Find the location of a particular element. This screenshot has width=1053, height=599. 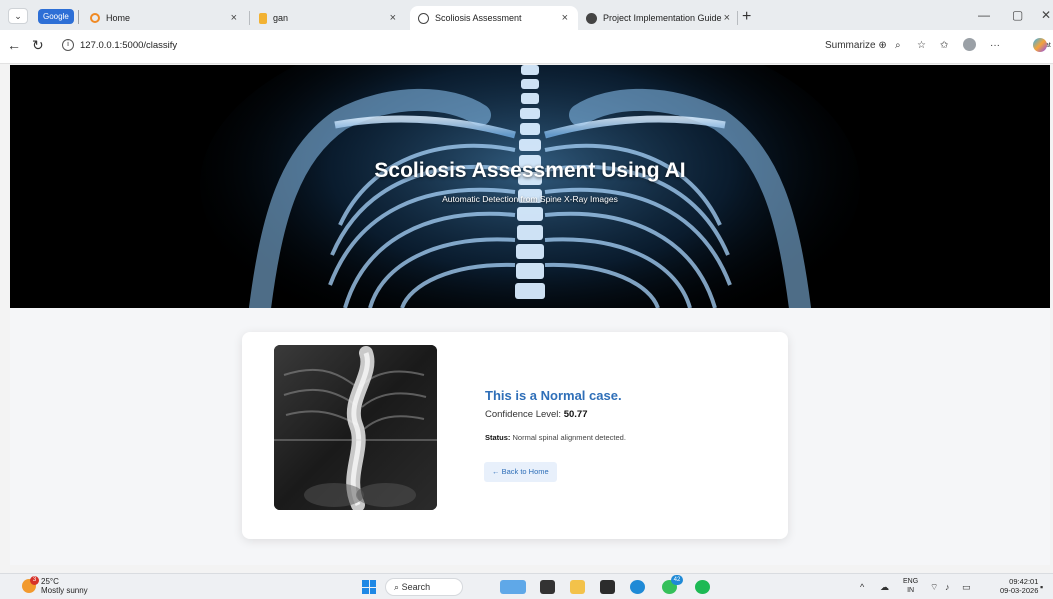

spotify-icon is located at coordinates (702, 587).